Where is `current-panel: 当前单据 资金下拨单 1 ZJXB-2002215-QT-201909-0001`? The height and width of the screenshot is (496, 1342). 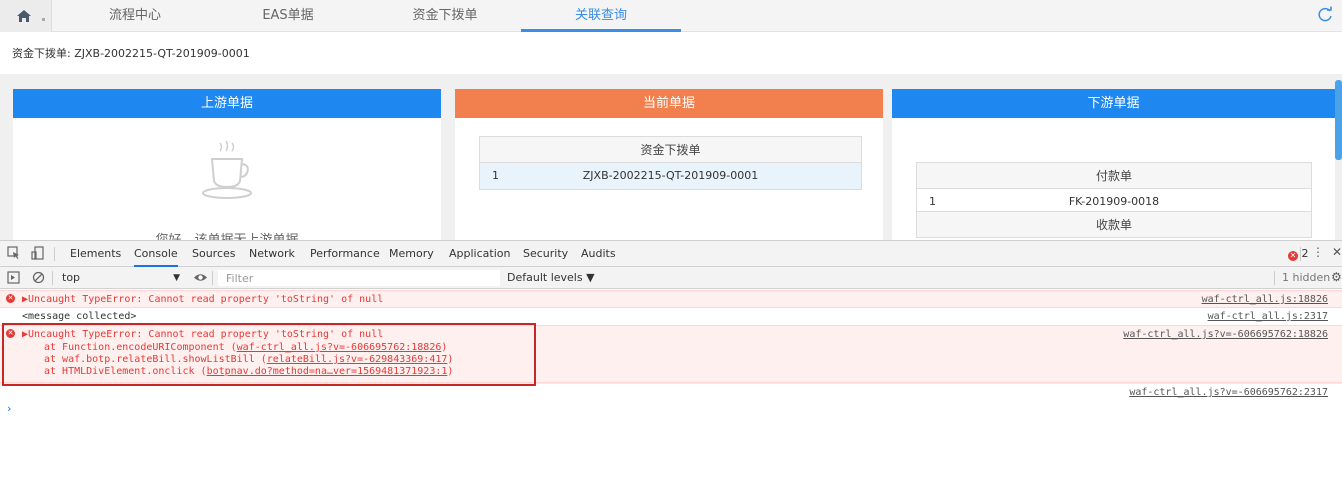
current-panel: 当前单据 资金下拨单 1 ZJXB-2002215-QT-201909-0001 is located at coordinates (669, 169).